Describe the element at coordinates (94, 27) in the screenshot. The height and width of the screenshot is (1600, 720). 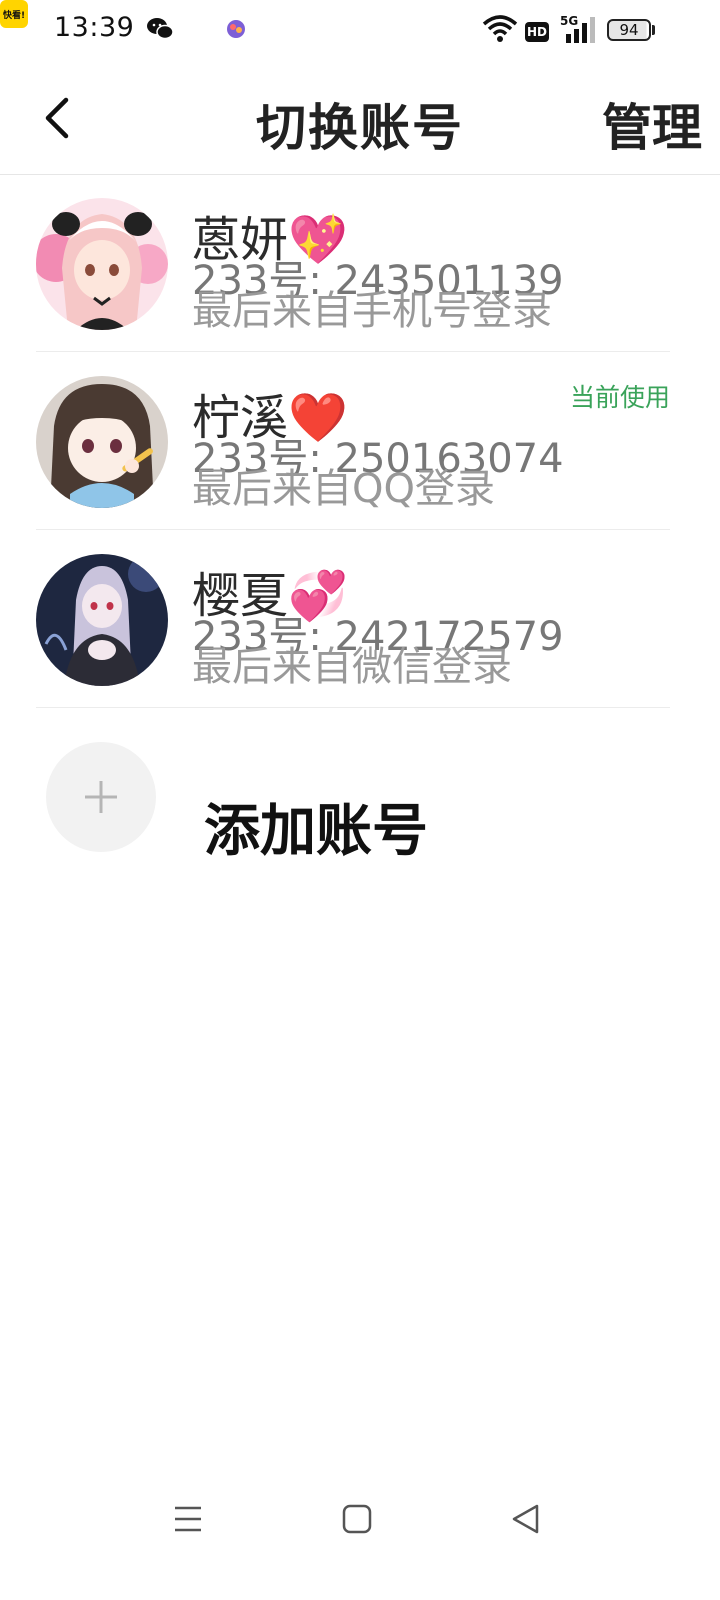
I see `status-time: 13:39` at that location.